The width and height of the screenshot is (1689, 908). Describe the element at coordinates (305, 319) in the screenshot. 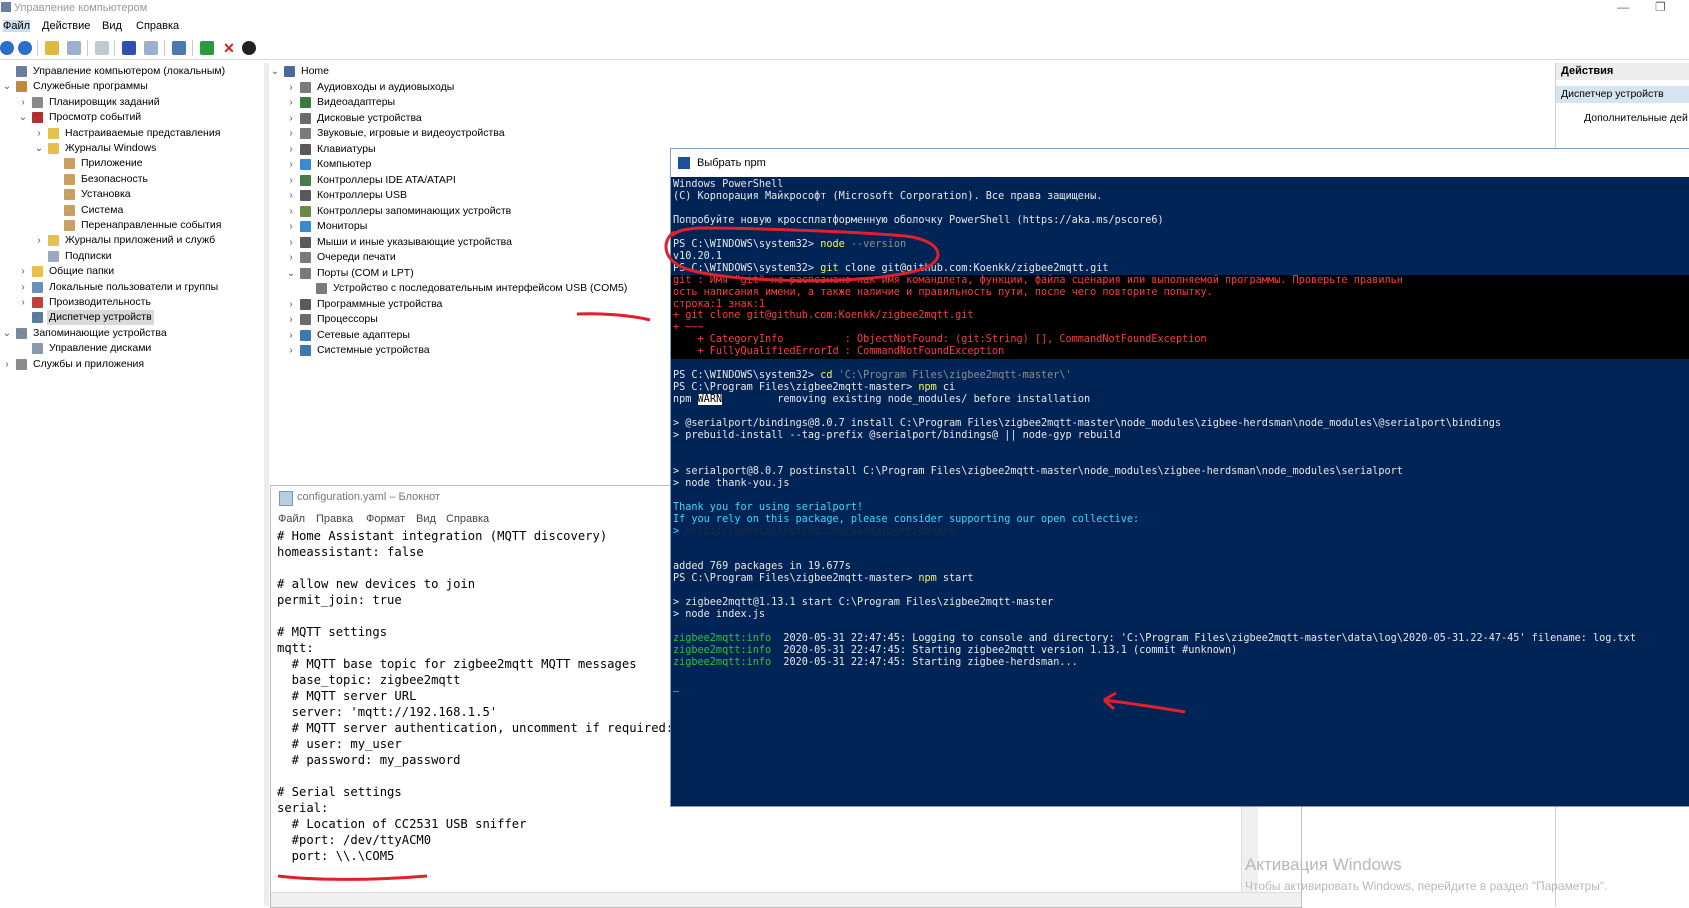

I see `processor-icon` at that location.